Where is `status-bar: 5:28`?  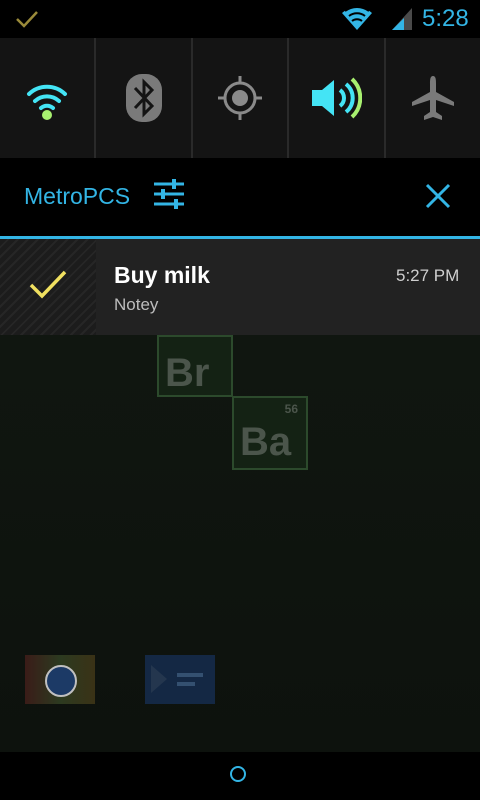 status-bar: 5:28 is located at coordinates (240, 19).